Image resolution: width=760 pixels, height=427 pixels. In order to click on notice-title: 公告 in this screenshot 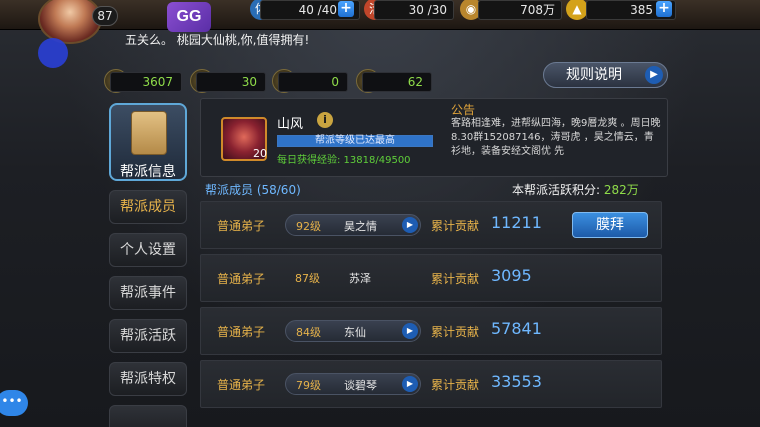, I will do `click(463, 110)`.